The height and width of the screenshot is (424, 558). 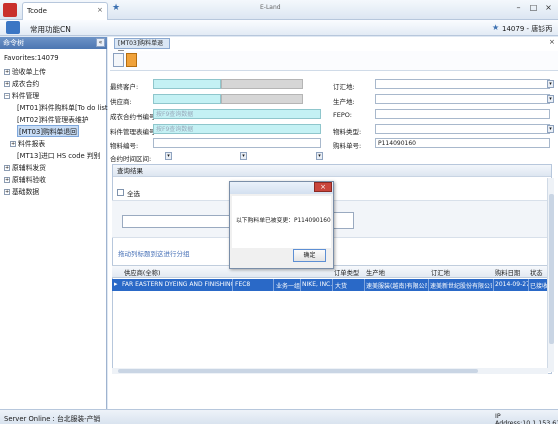 I want to click on material-no-field, so click(x=237, y=143).